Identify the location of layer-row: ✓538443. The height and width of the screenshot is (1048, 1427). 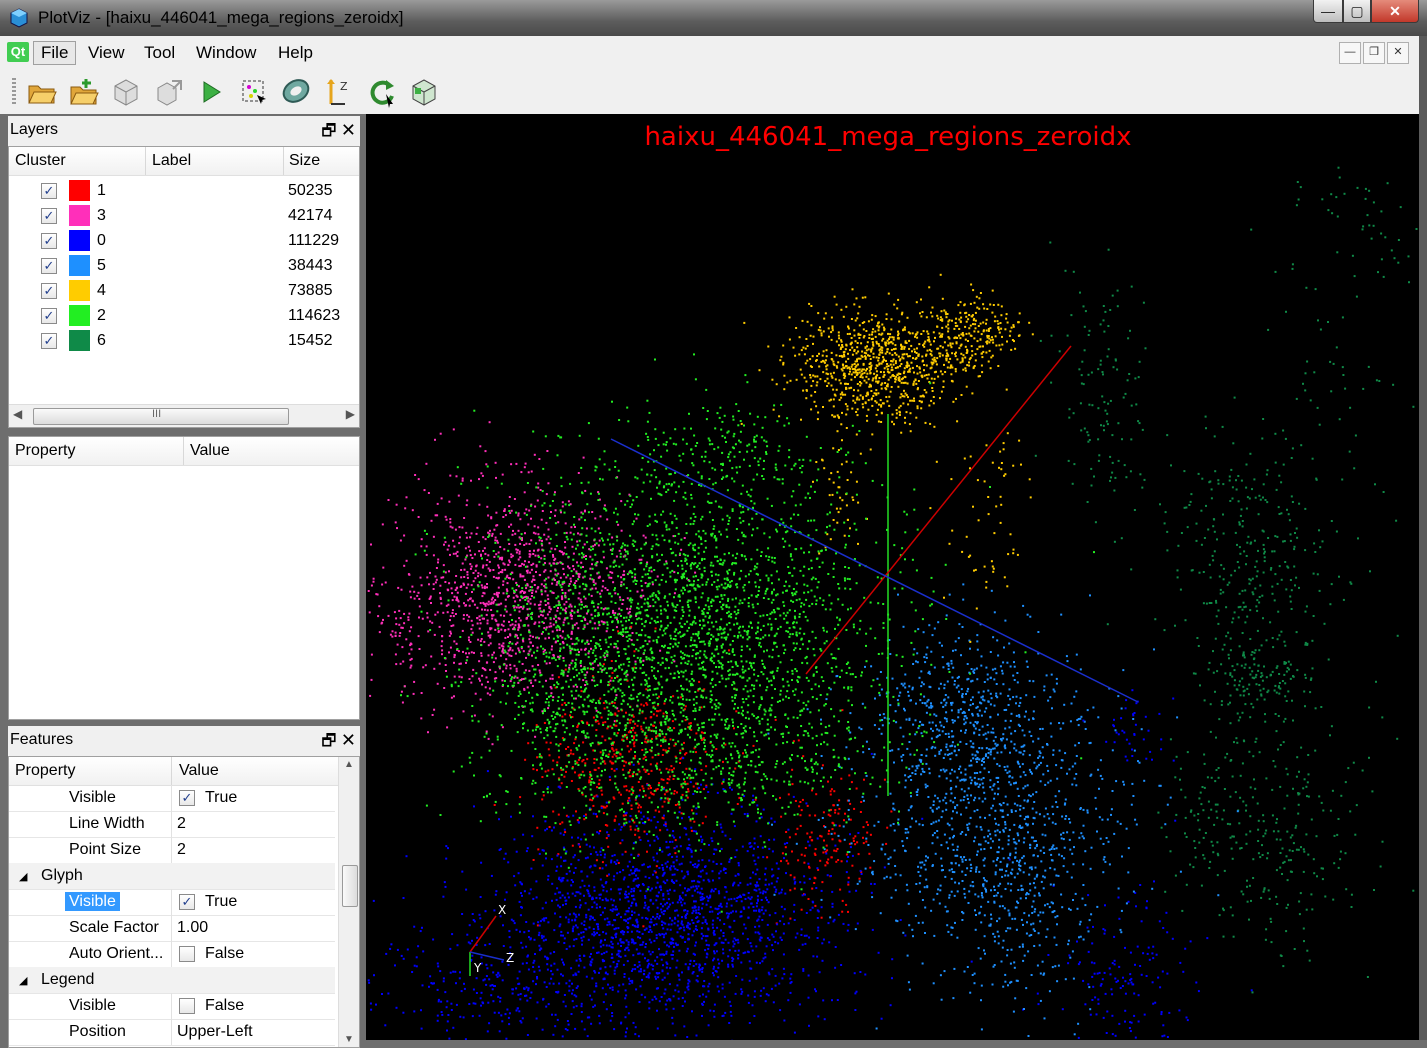
(199, 267).